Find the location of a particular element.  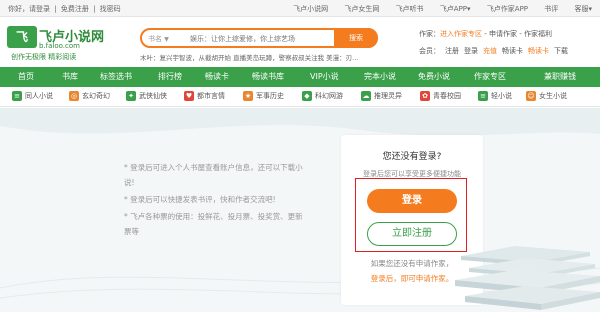

fantasy-icon: ◎ is located at coordinates (74, 96).